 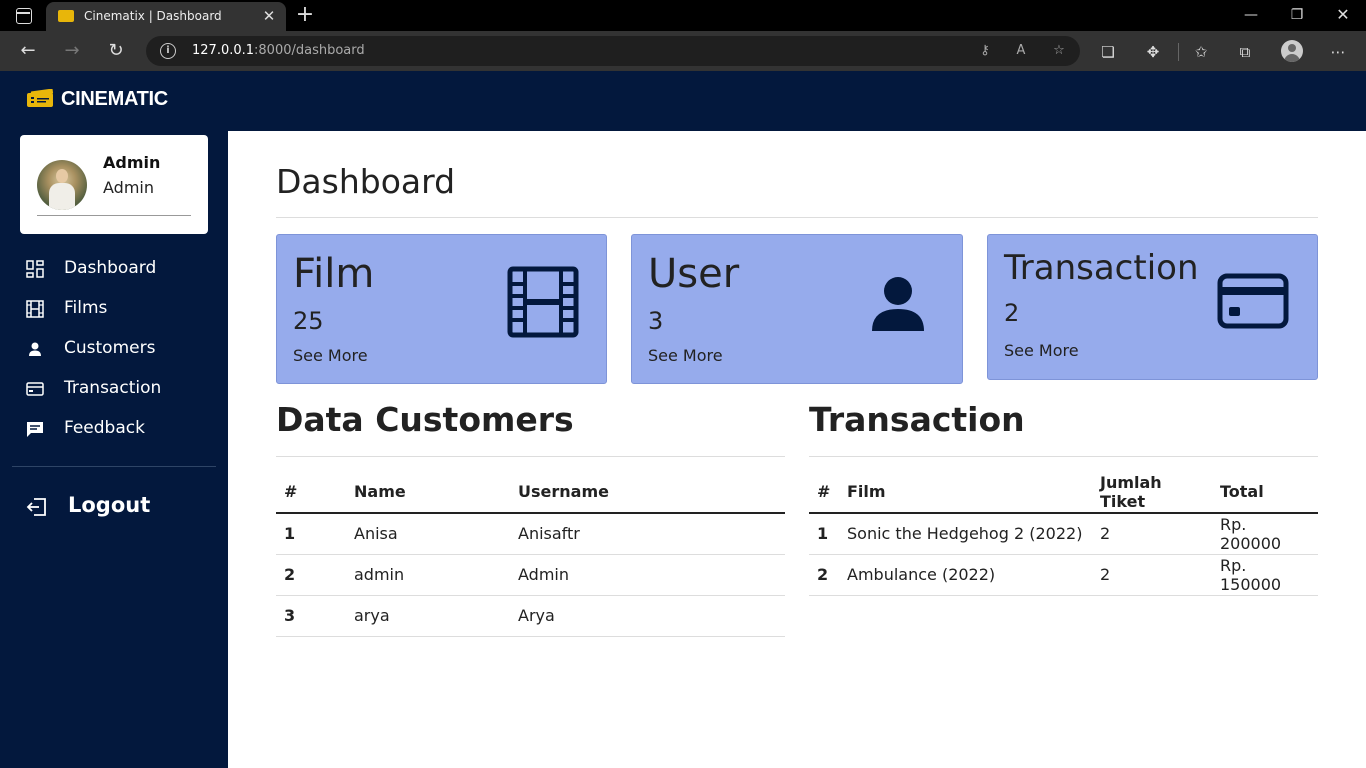 What do you see at coordinates (40, 98) in the screenshot?
I see `ticket-logo-icon` at bounding box center [40, 98].